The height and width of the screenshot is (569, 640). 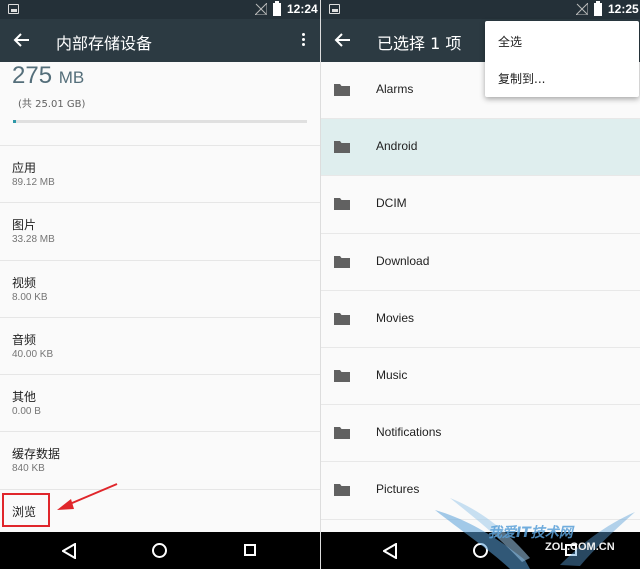 I want to click on app-toolbar: 内部存储设备, so click(x=160, y=40).